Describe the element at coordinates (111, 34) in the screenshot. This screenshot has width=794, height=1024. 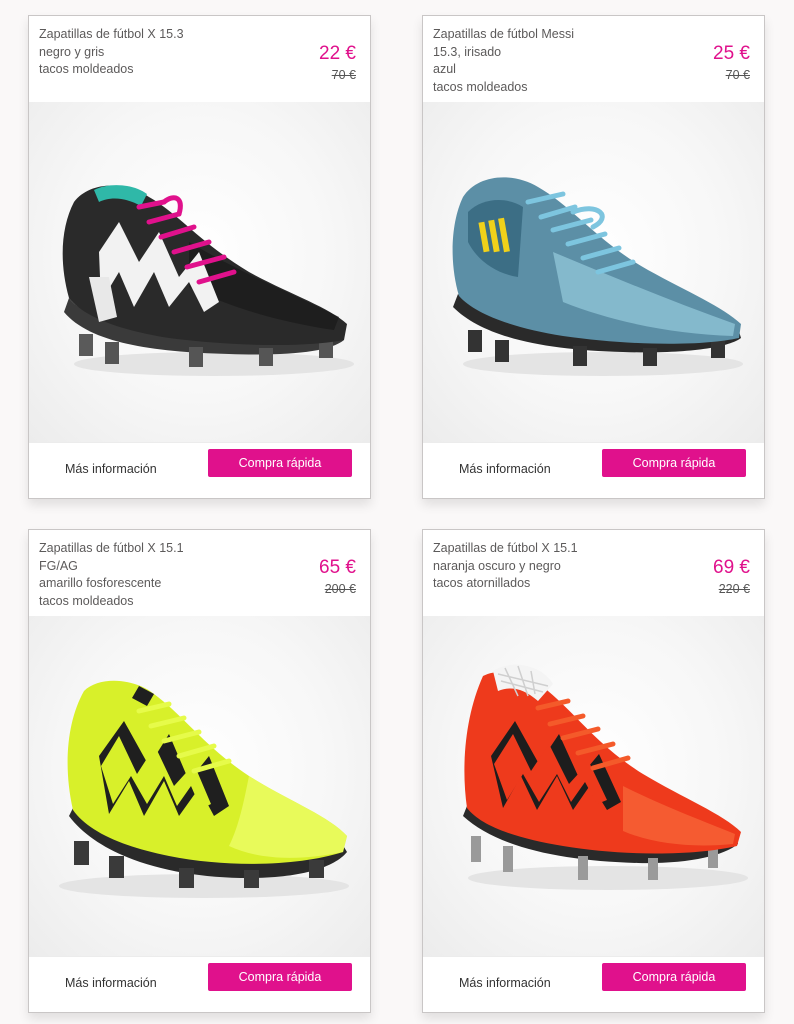
I see `title-line: Zapatillas de fútbol X 15.3` at that location.